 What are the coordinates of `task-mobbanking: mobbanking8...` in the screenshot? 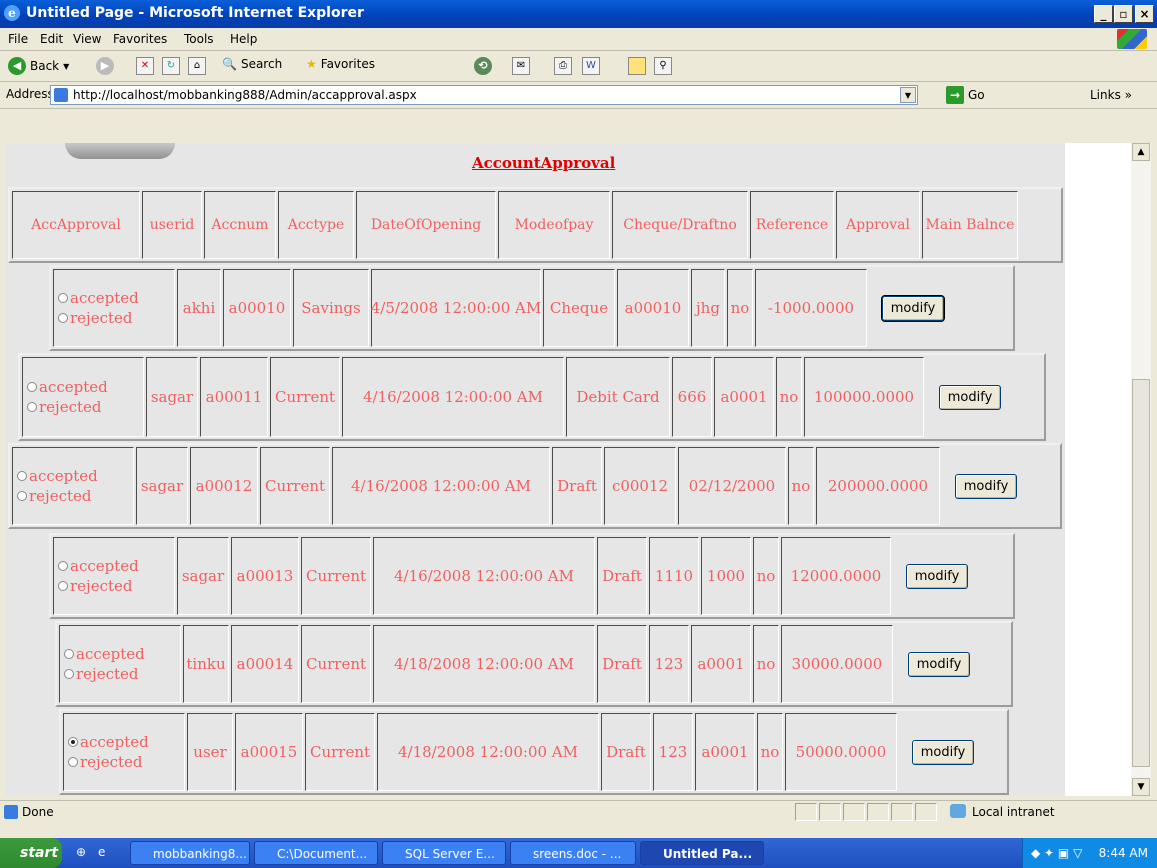 It's located at (190, 853).